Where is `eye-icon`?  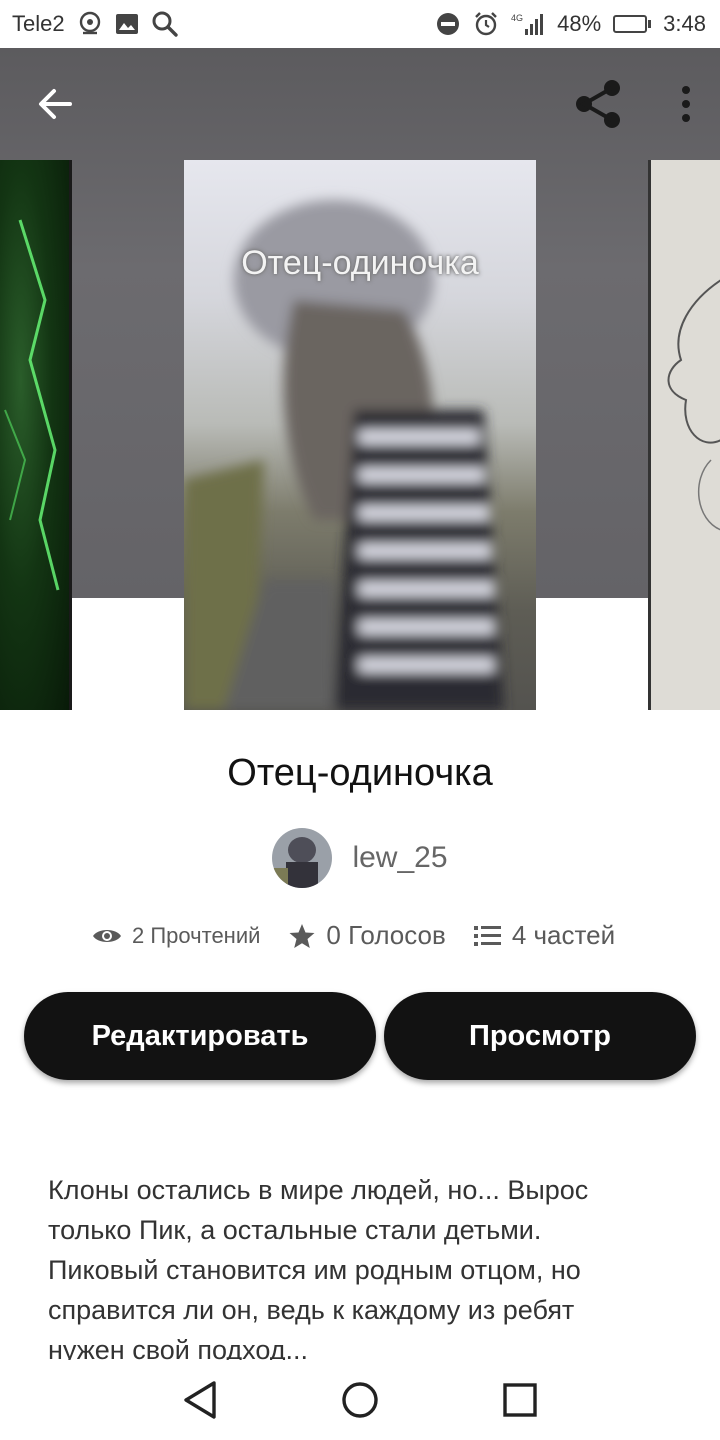
eye-icon is located at coordinates (107, 935).